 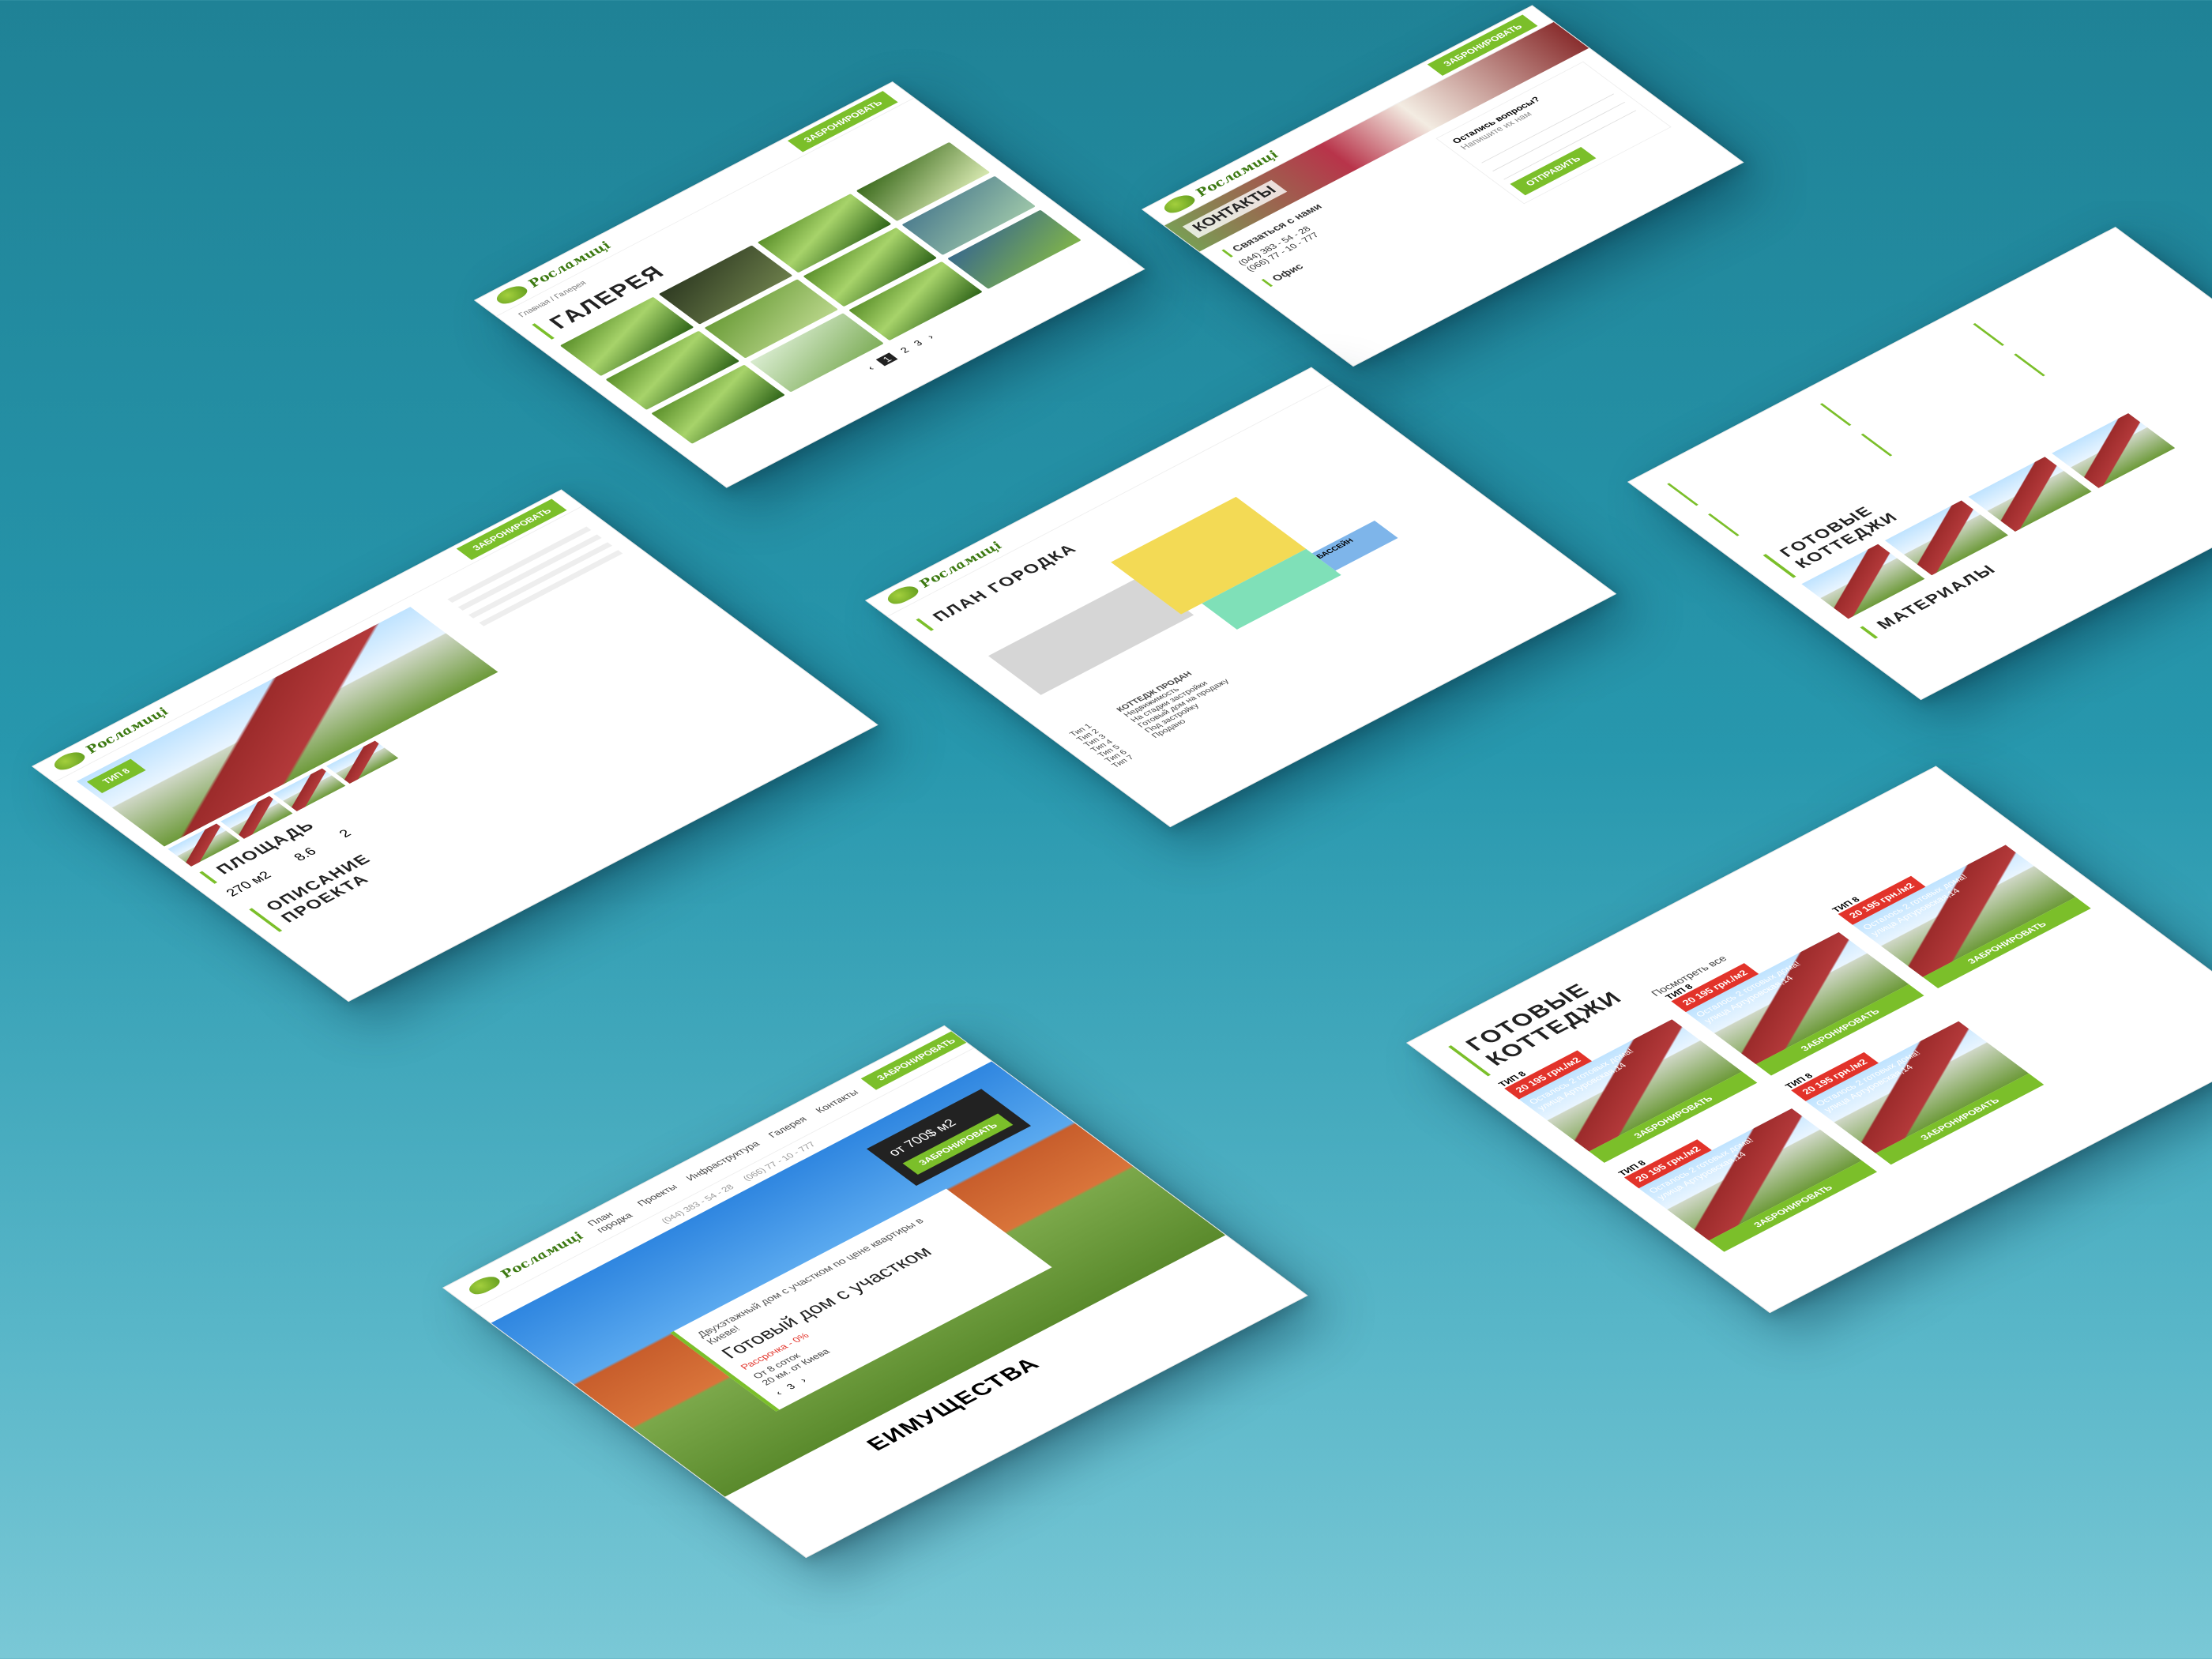 I want to click on page-2: 2, so click(x=904, y=350).